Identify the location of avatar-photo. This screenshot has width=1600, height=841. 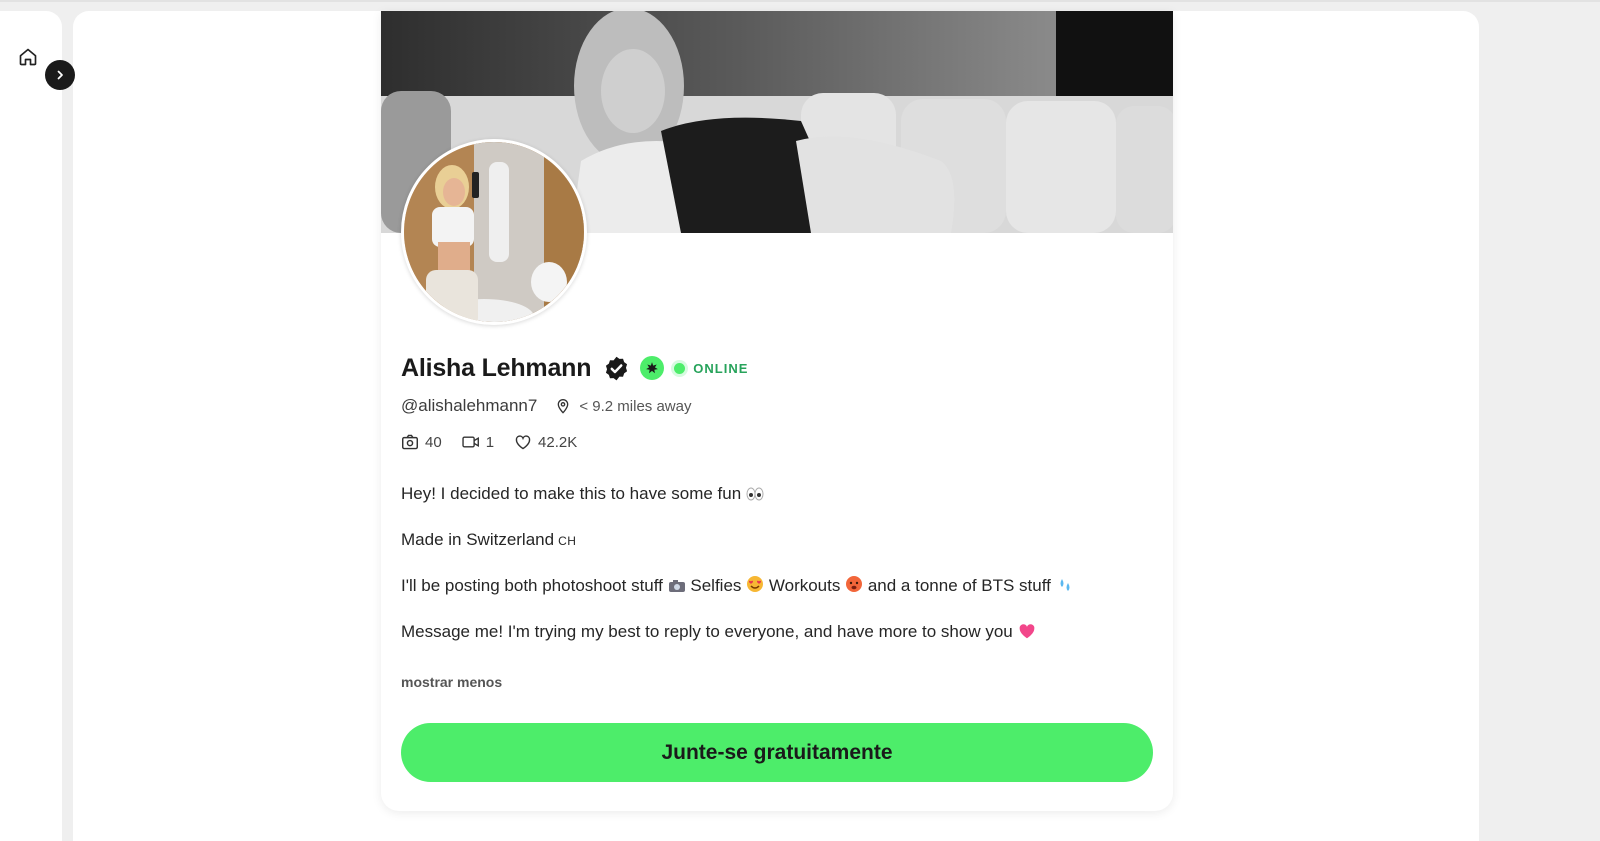
(494, 232).